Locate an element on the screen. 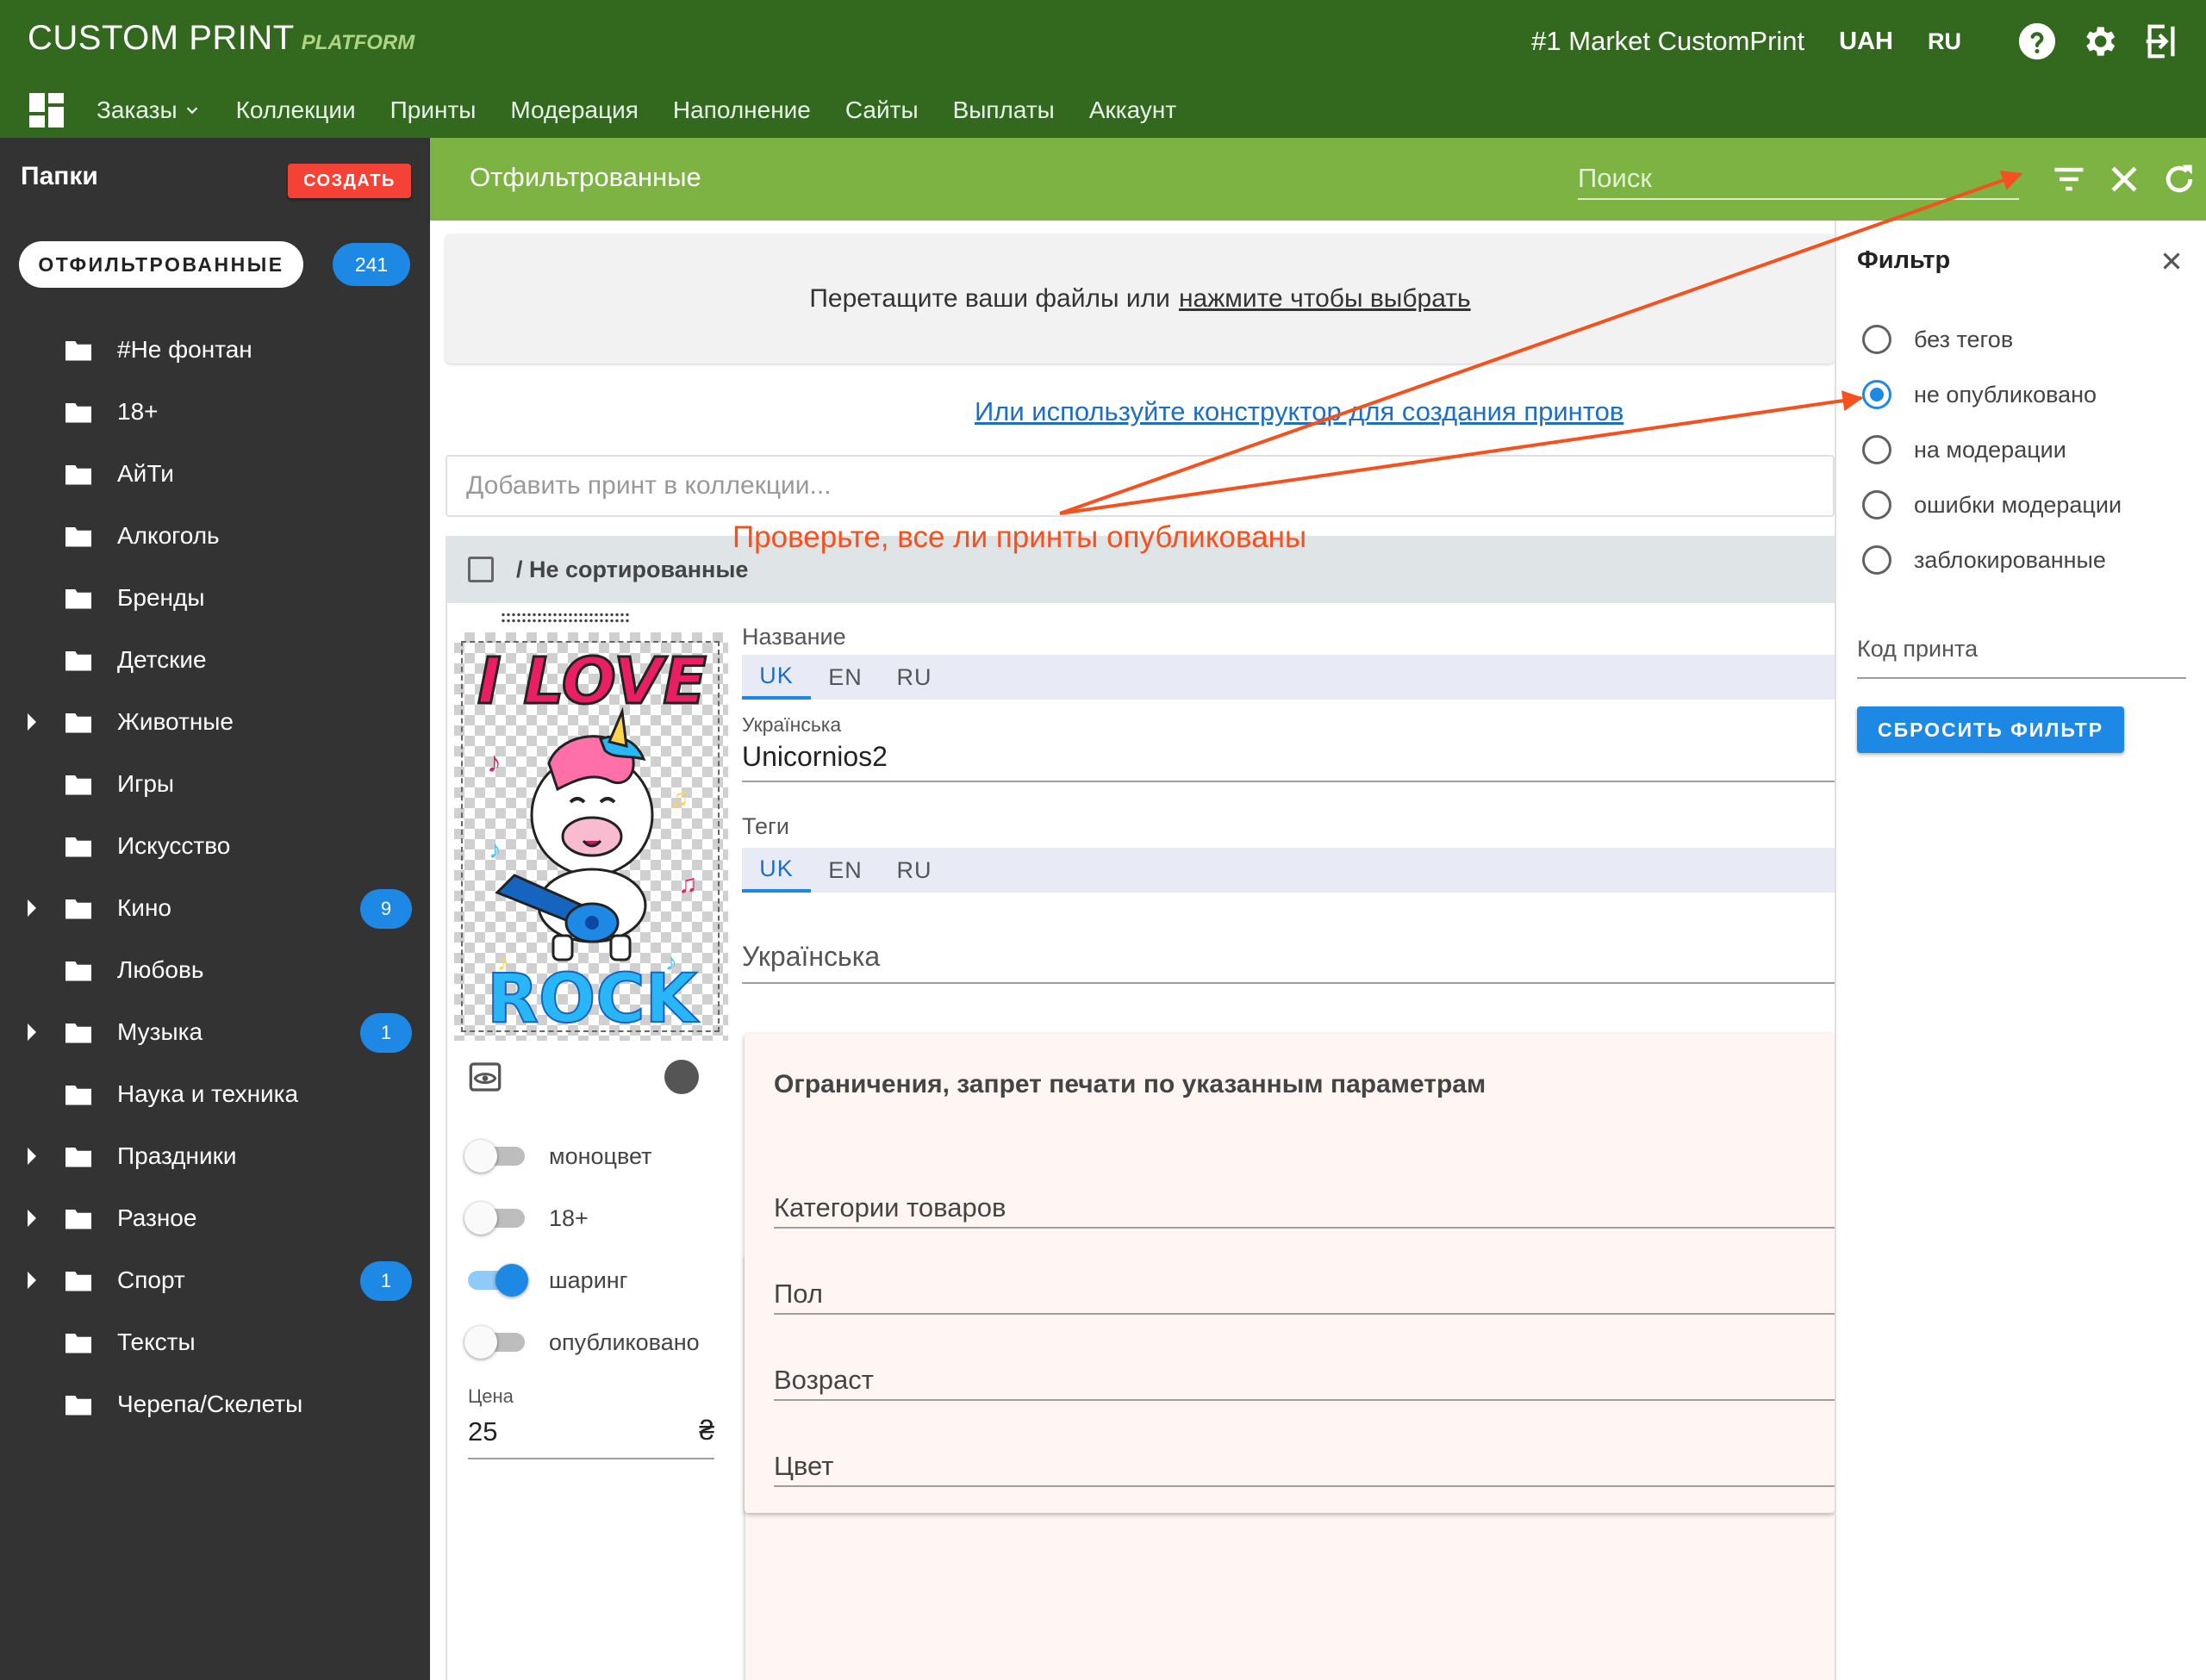  gender-select: Пол is located at coordinates (1304, 1293).